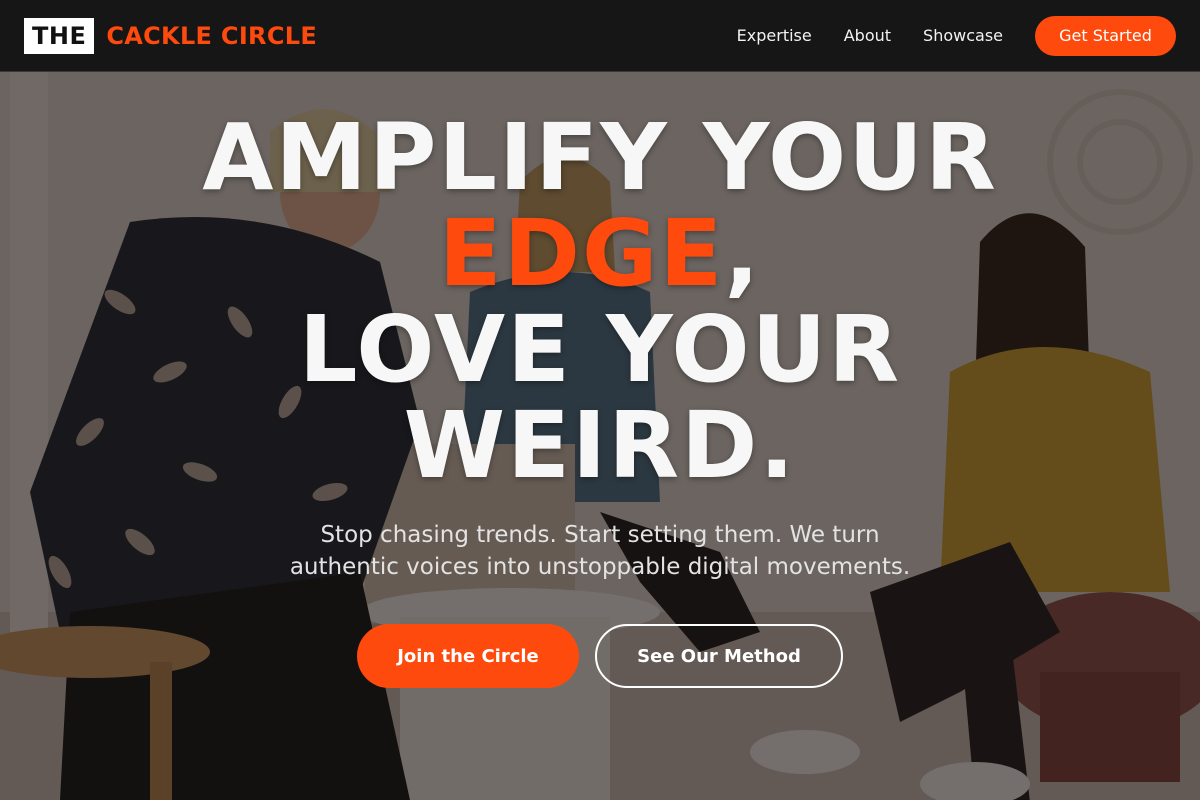 This screenshot has width=1200, height=800. I want to click on logo-box: THE, so click(59, 35).